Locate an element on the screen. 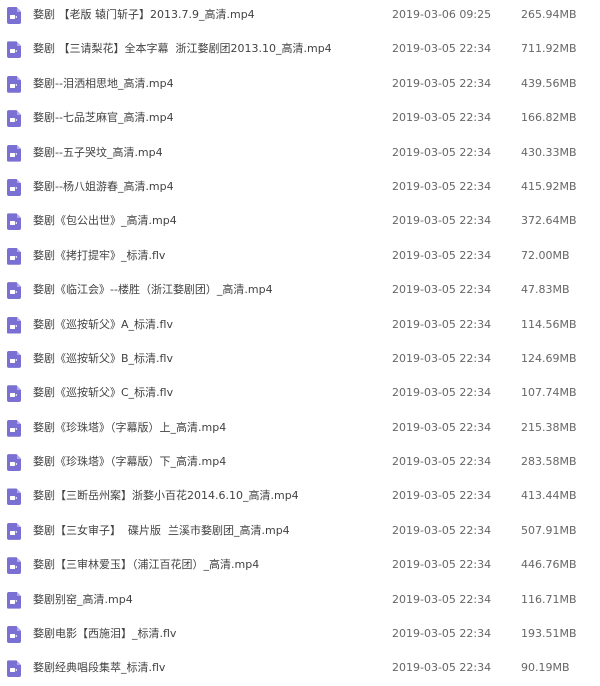  file-size: 193.51MB is located at coordinates (549, 634).